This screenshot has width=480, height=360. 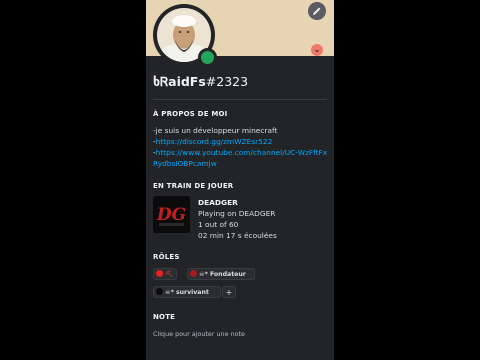 What do you see at coordinates (237, 213) in the screenshot?
I see `game-details: Playing on DEADGER` at bounding box center [237, 213].